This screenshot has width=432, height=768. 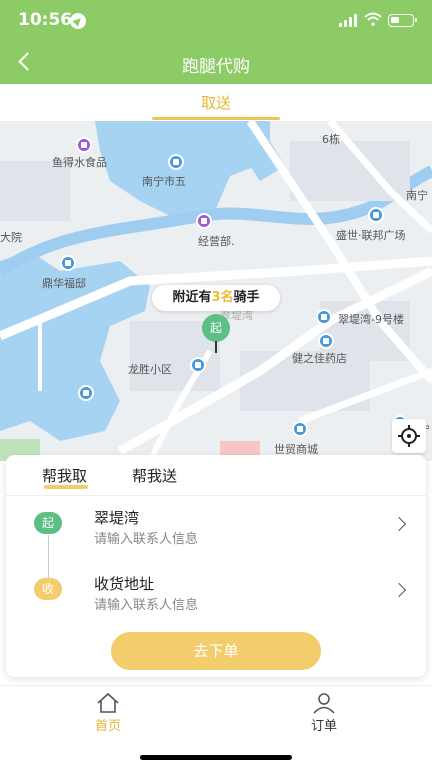 I want to click on mode-tab-indicator, so click(x=66, y=487).